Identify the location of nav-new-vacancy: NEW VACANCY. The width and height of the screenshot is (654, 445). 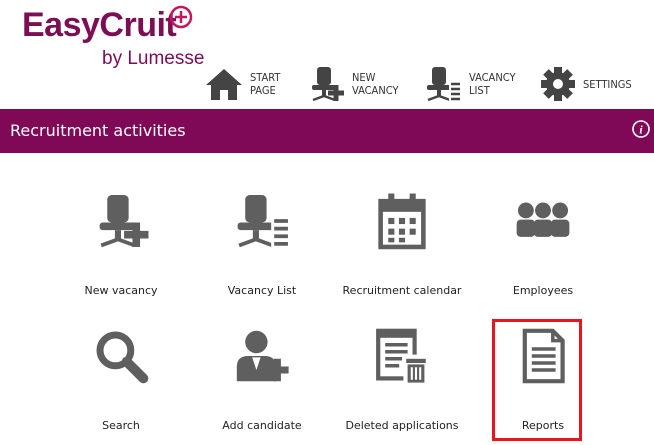
(352, 84).